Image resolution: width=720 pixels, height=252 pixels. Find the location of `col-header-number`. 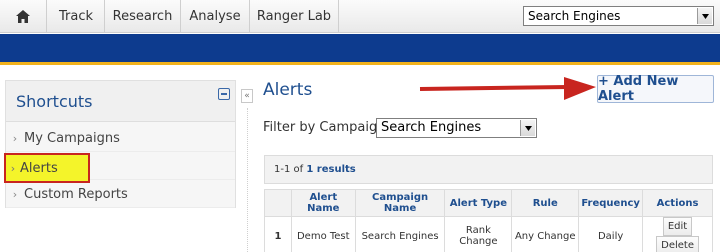

col-header-number is located at coordinates (278, 203).